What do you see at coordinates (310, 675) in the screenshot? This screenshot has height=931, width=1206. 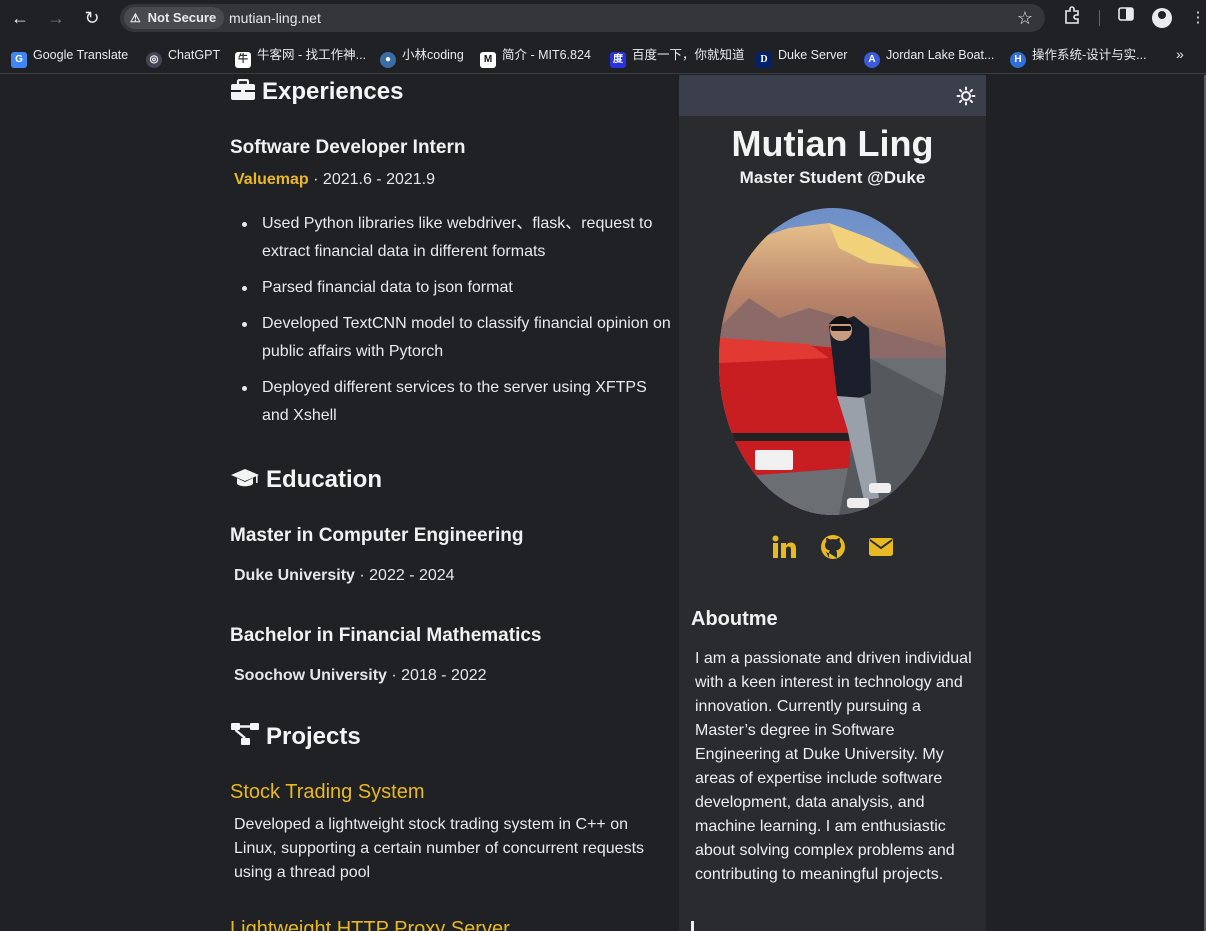 I see `school-name: Soochow University` at bounding box center [310, 675].